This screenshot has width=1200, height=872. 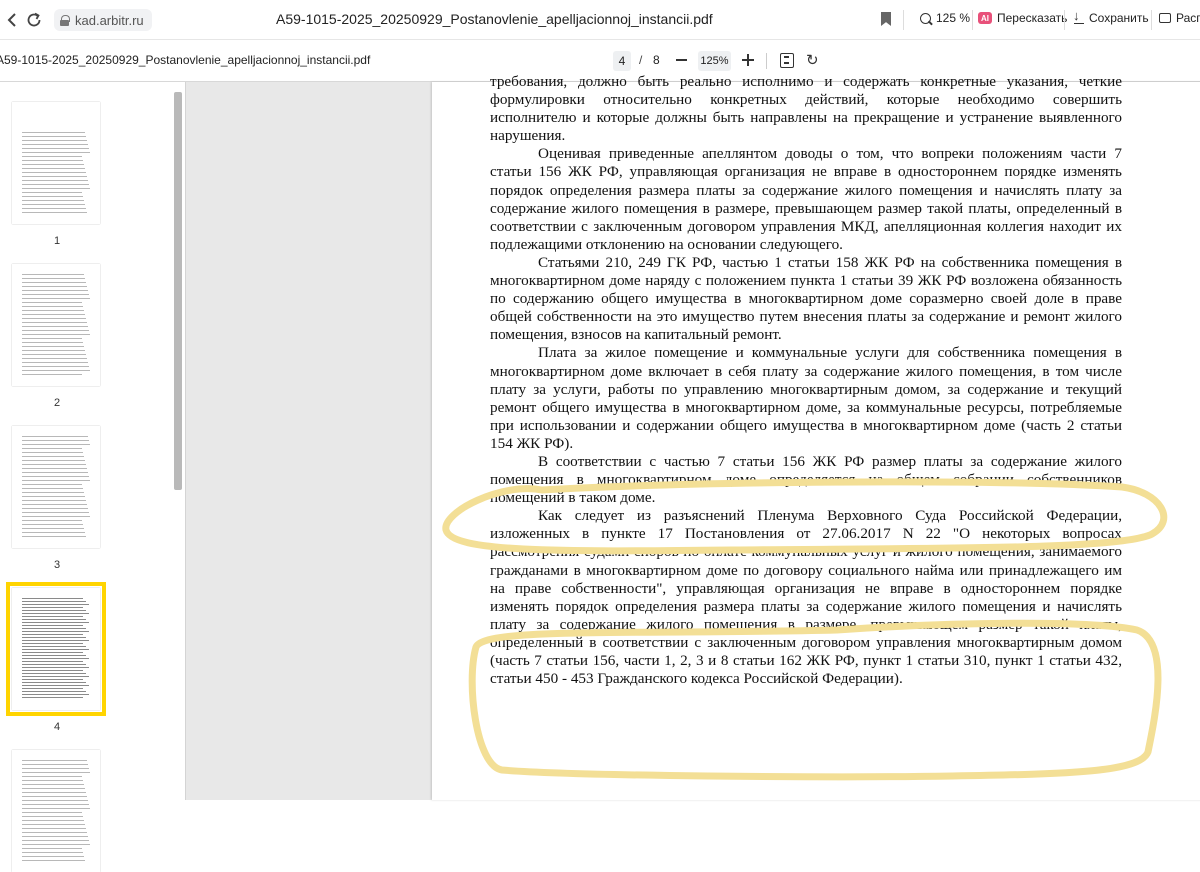 I want to click on save-button: Сохранить, so click(x=1111, y=16).